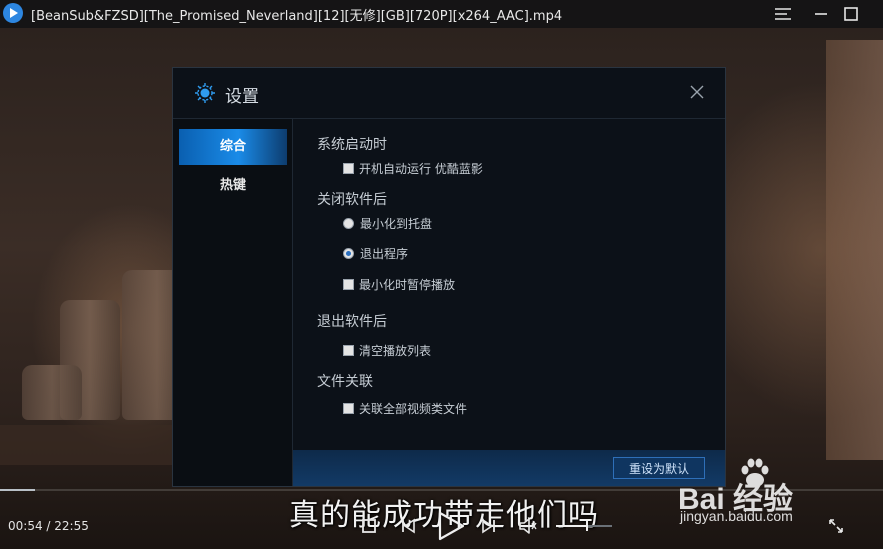 This screenshot has height=549, width=883. I want to click on play-icon, so click(451, 526).